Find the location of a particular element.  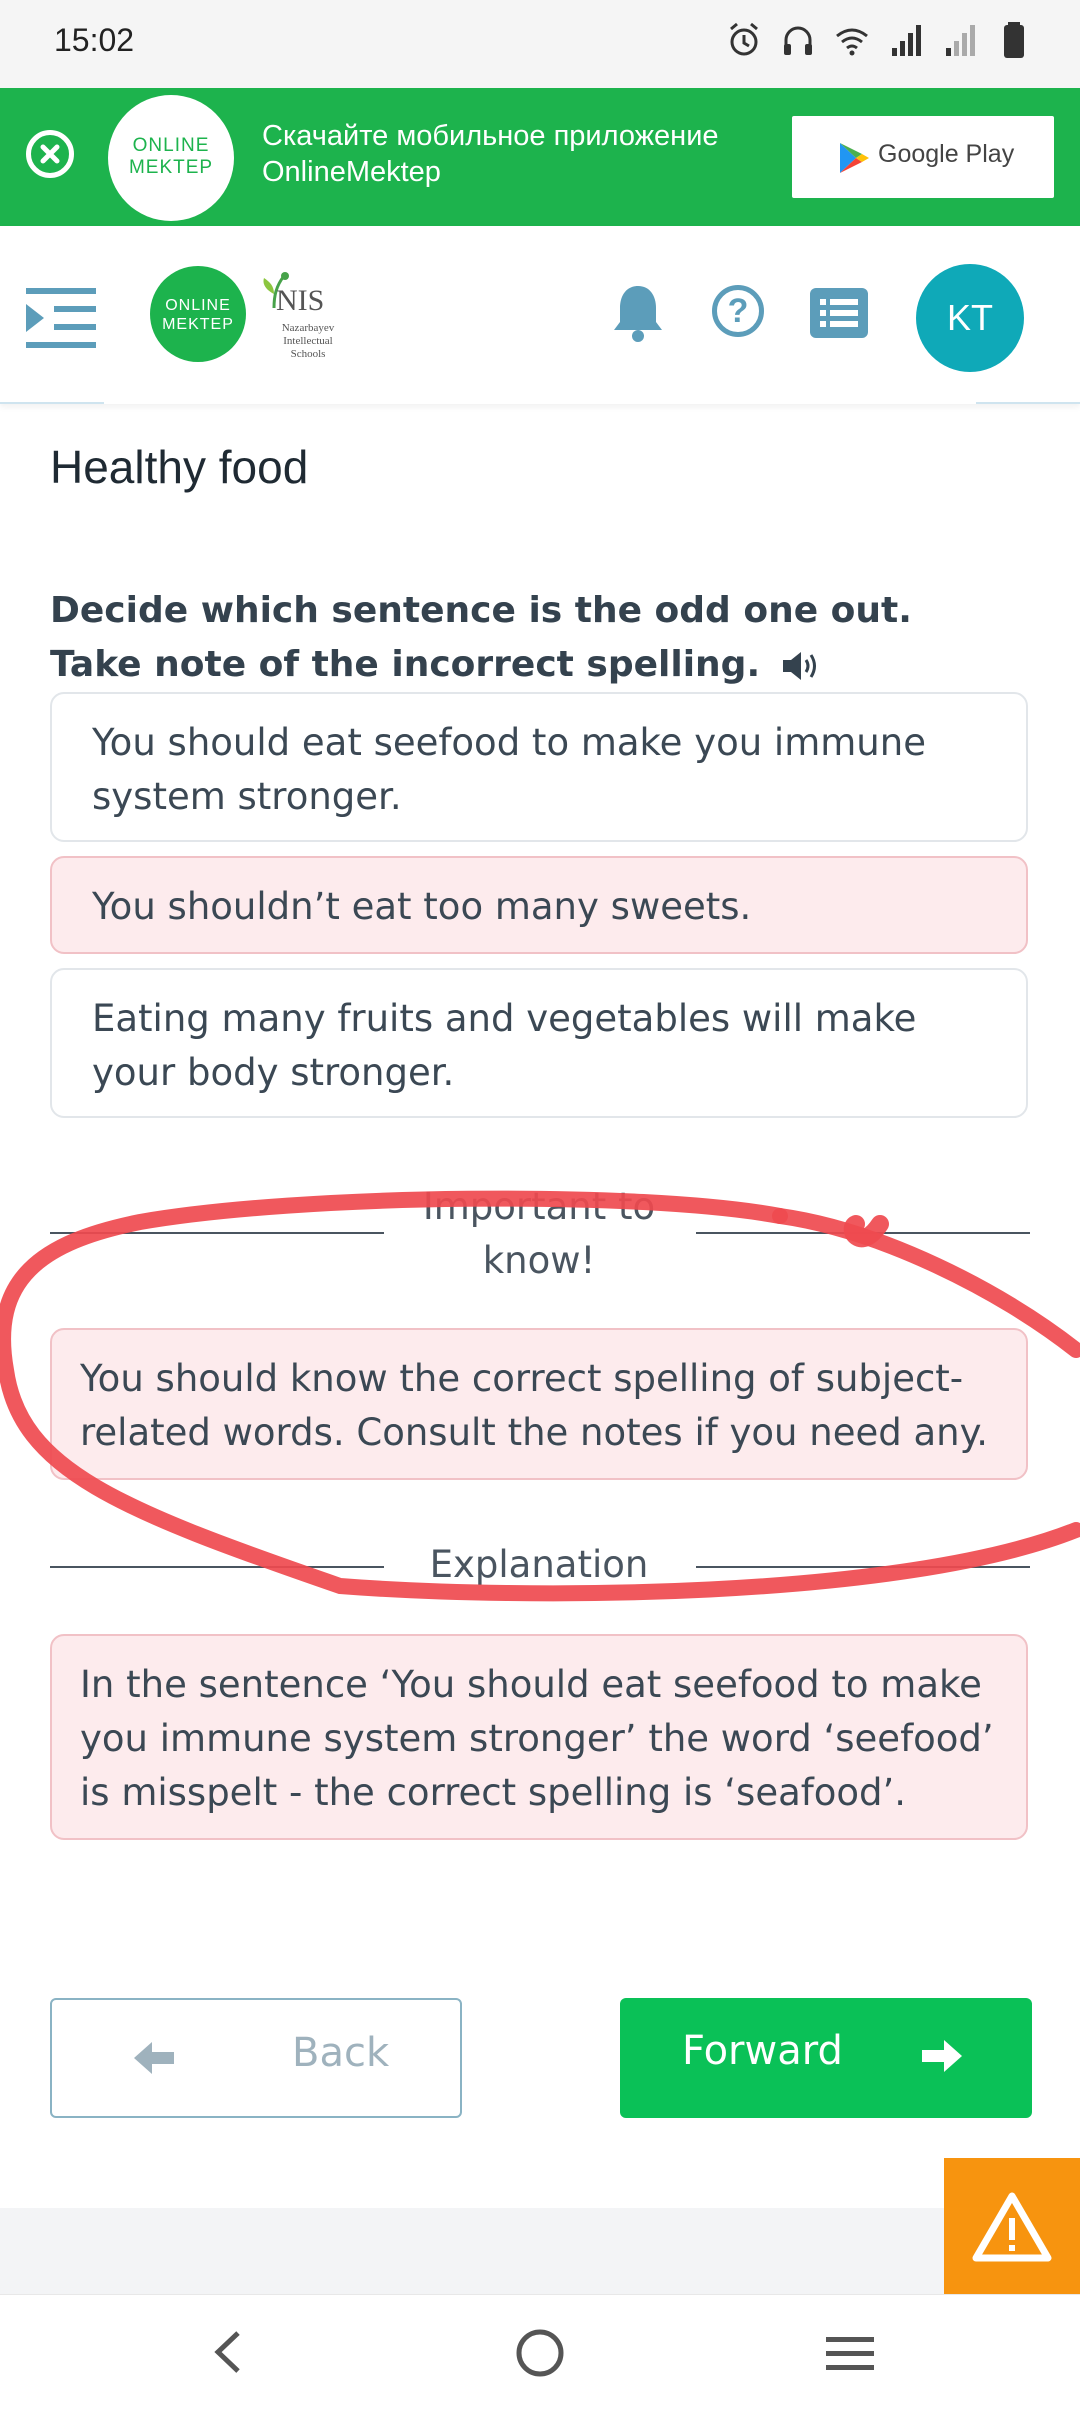

close-banner-button is located at coordinates (50, 154).